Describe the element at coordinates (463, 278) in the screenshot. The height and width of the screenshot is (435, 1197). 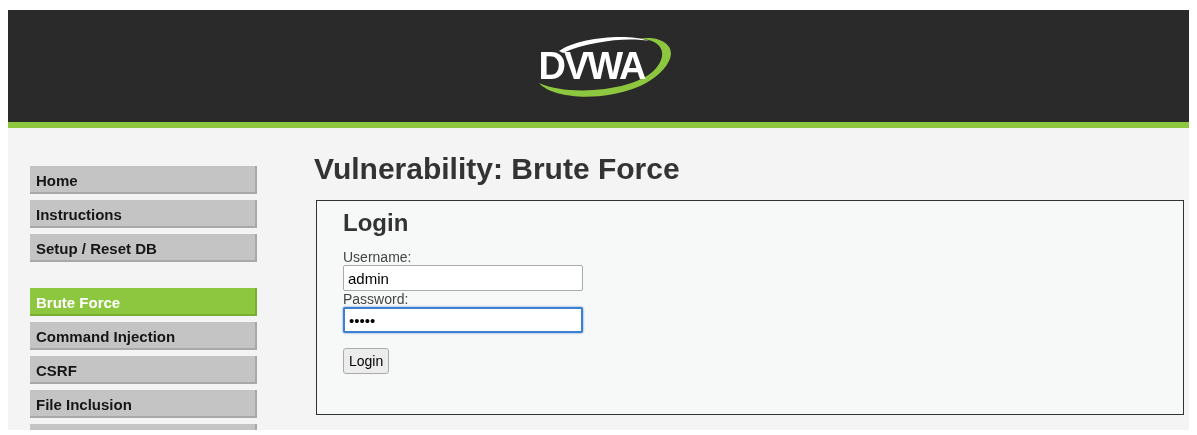
I see `input-field: admin` at that location.